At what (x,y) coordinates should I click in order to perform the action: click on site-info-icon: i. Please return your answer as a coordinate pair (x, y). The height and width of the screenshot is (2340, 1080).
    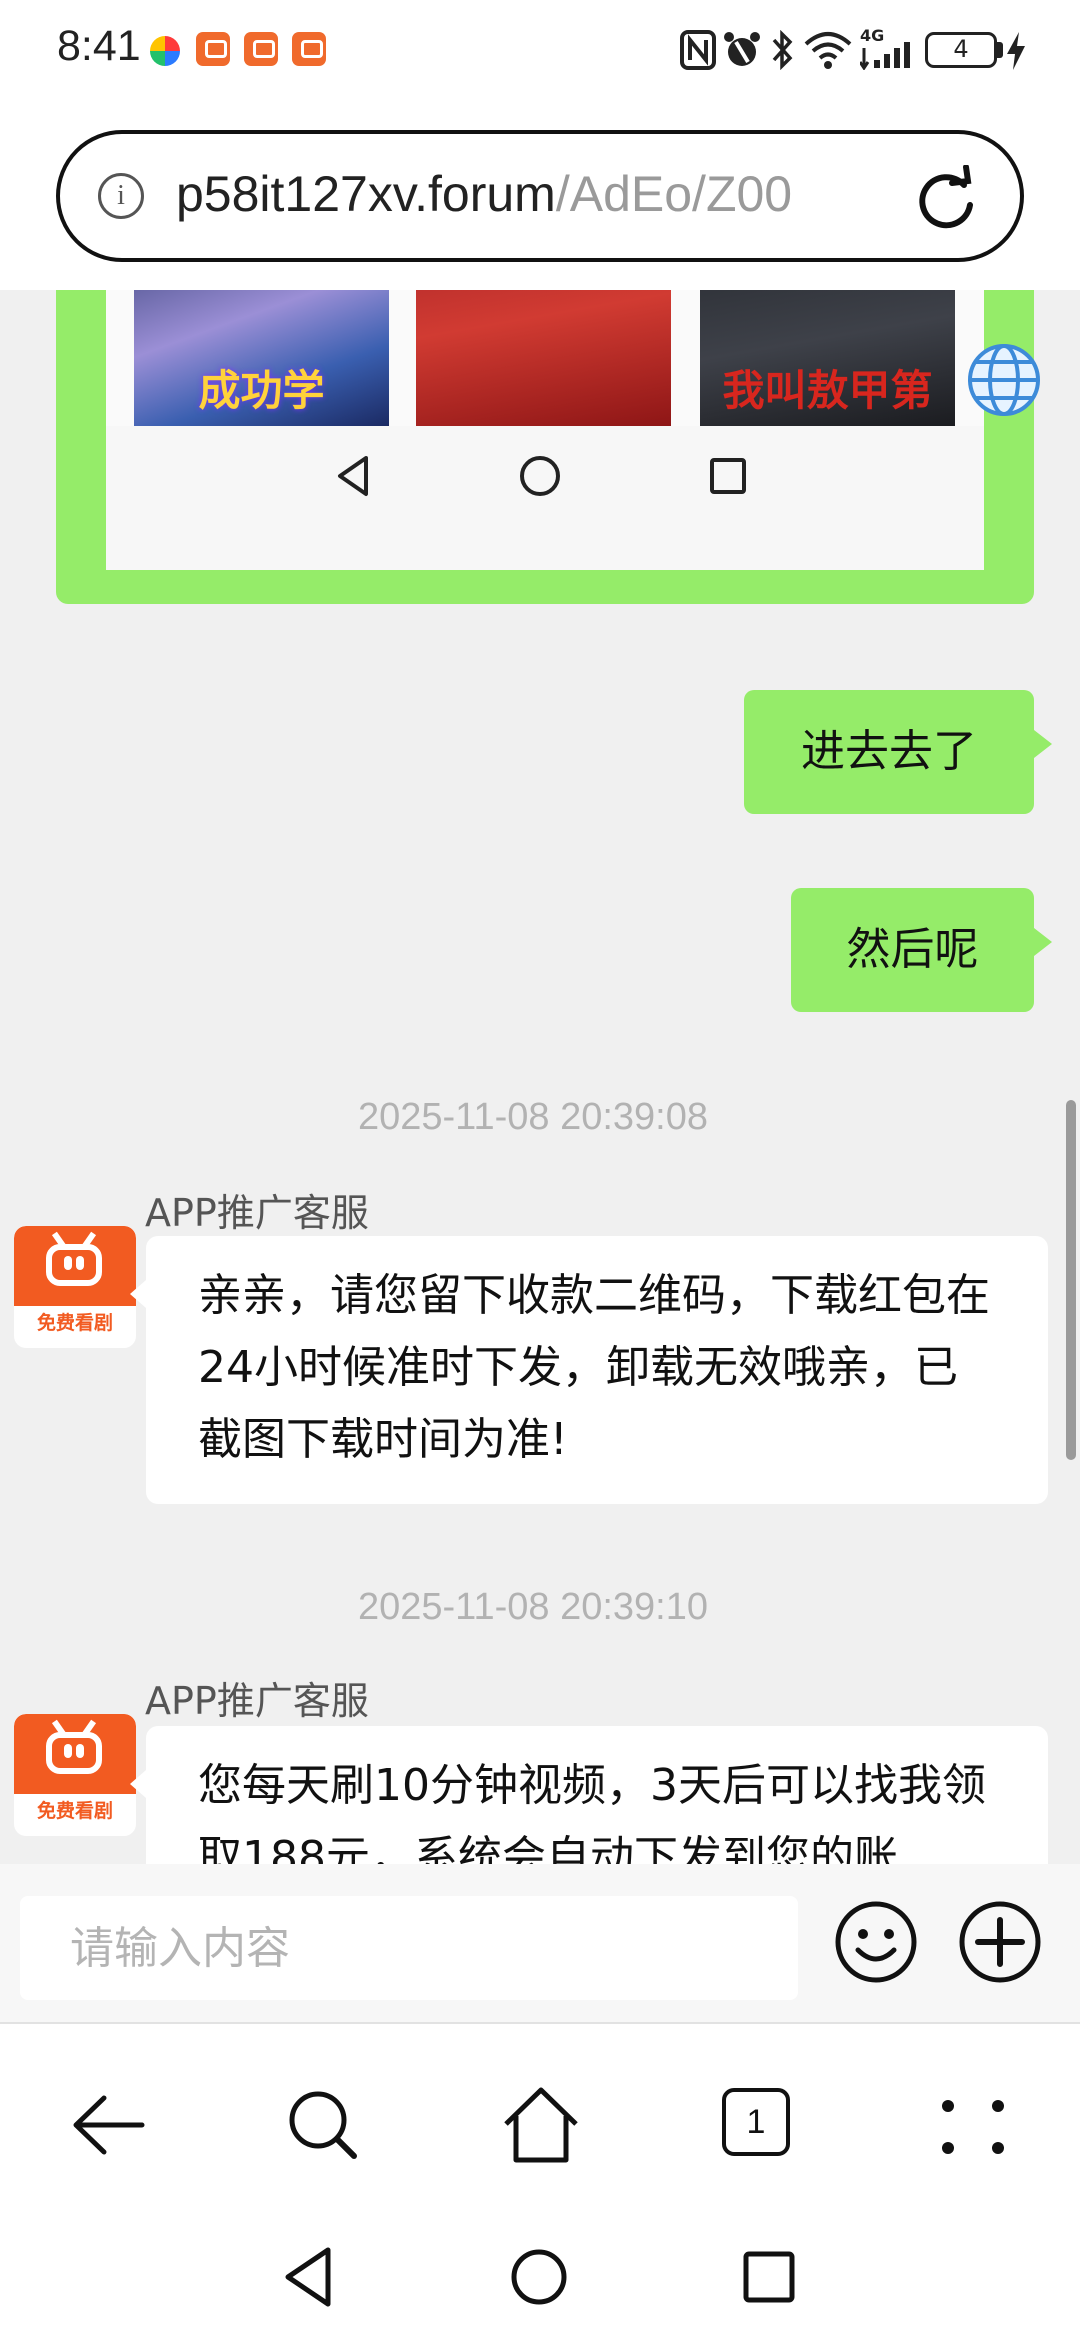
    Looking at the image, I should click on (121, 196).